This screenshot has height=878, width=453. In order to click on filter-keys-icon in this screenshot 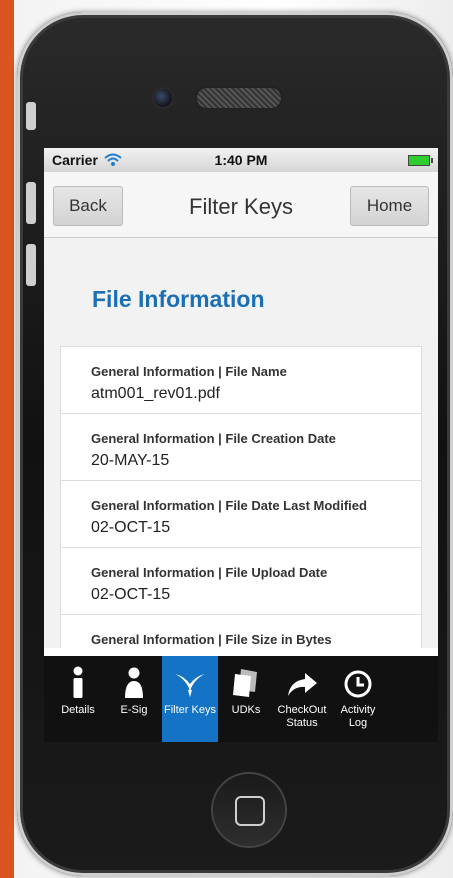, I will do `click(190, 685)`.